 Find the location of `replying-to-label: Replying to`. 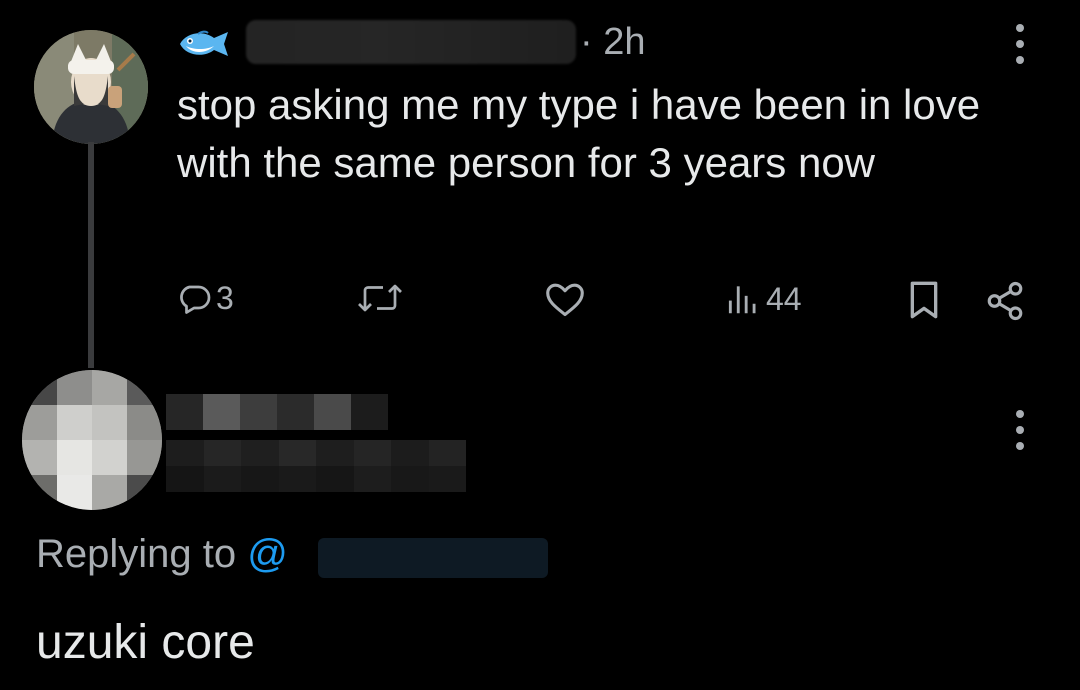

replying-to-label: Replying to is located at coordinates (142, 554).